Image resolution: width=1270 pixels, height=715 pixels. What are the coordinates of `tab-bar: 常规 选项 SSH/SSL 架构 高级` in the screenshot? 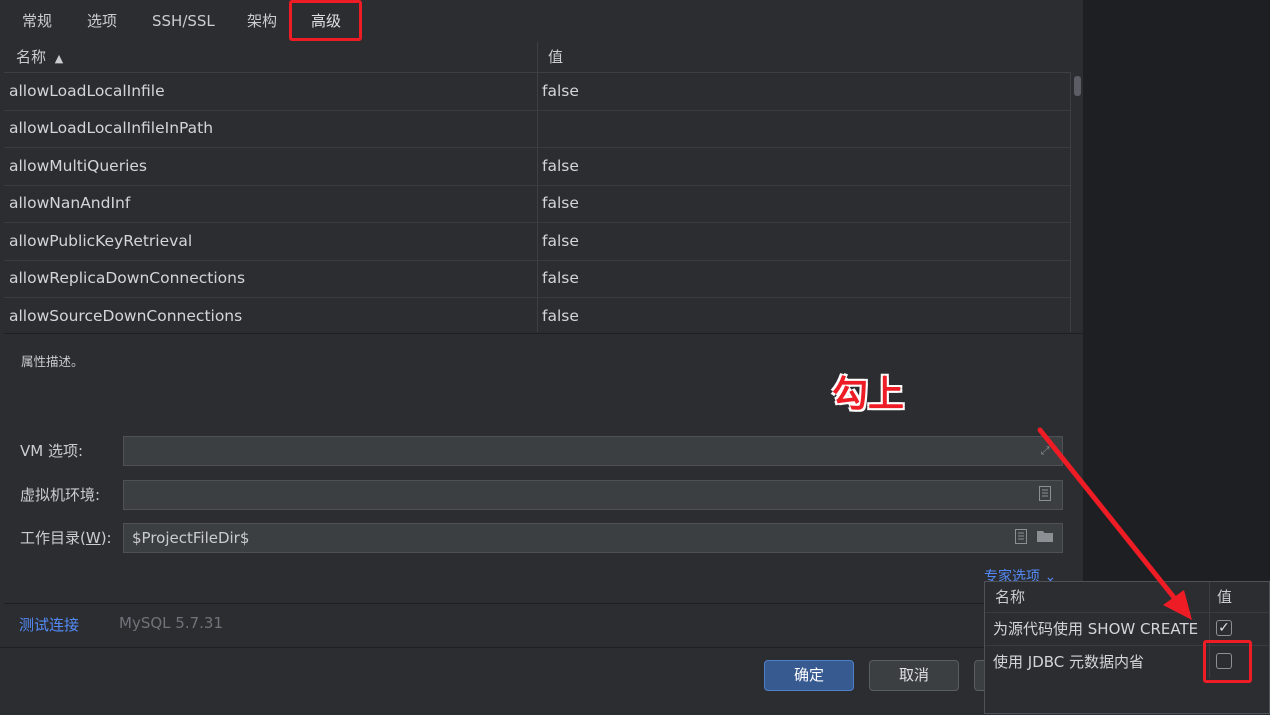 It's located at (541, 21).